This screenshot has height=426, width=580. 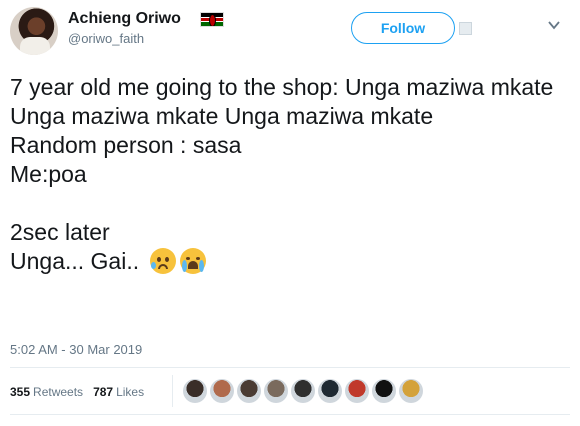 What do you see at coordinates (106, 38) in the screenshot?
I see `user-handle: @oriwo_faith` at bounding box center [106, 38].